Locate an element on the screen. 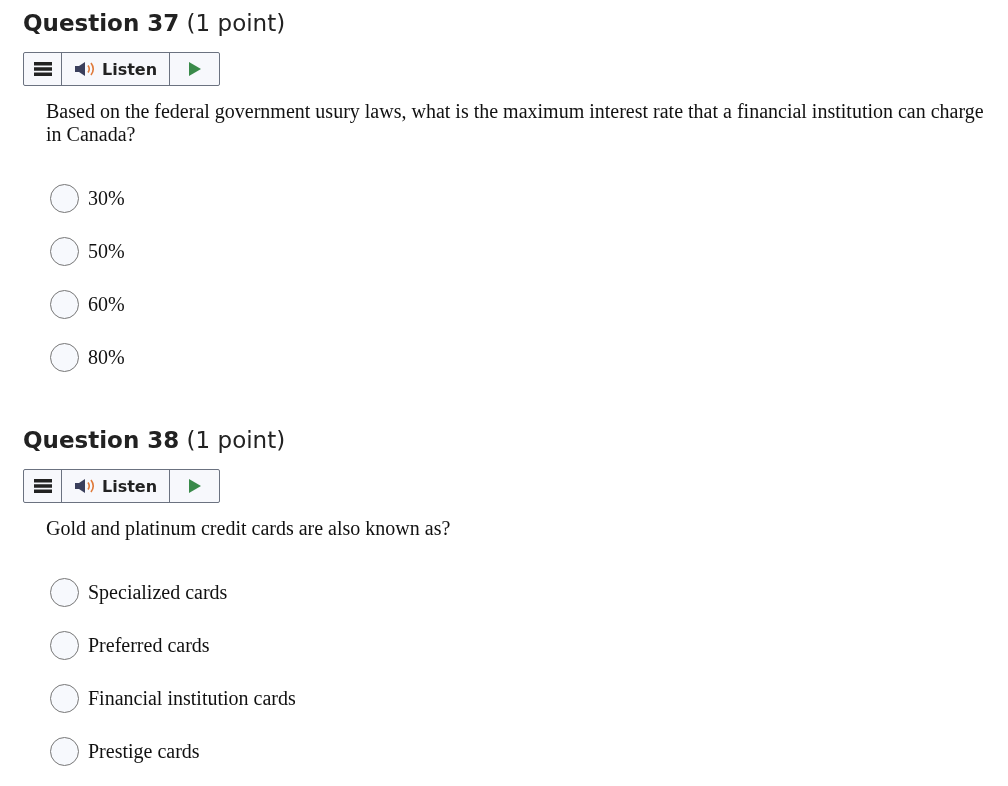 This screenshot has height=786, width=1008. question-text: Based on the federal government usury laws, what is the maximum interest rate that a financial institution can charge in Canada? is located at coordinates (515, 123).